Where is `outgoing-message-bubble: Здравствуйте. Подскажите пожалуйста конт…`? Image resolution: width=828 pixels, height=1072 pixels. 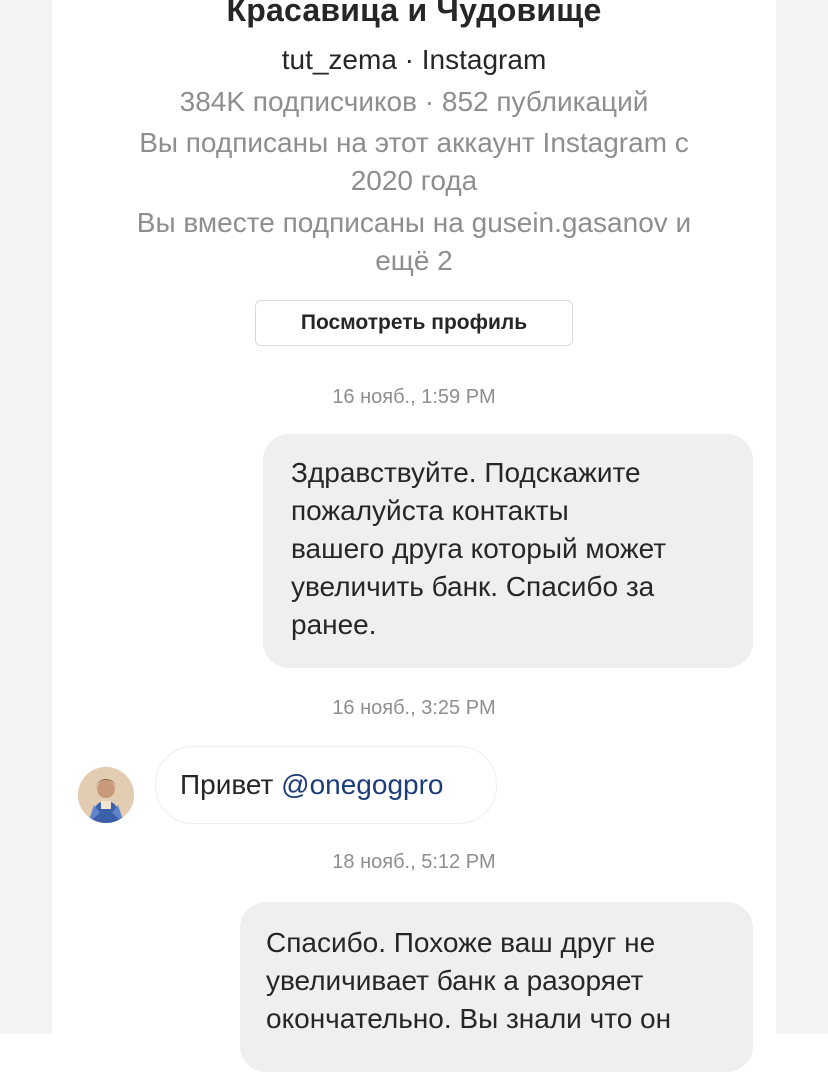 outgoing-message-bubble: Здравствуйте. Подскажите пожалуйста конт… is located at coordinates (508, 551).